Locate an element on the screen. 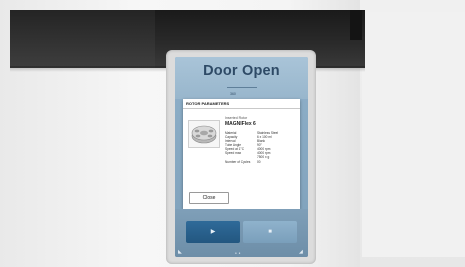 Image resolution: width=465 pixels, height=267 pixels. close-button: Close is located at coordinates (209, 198).